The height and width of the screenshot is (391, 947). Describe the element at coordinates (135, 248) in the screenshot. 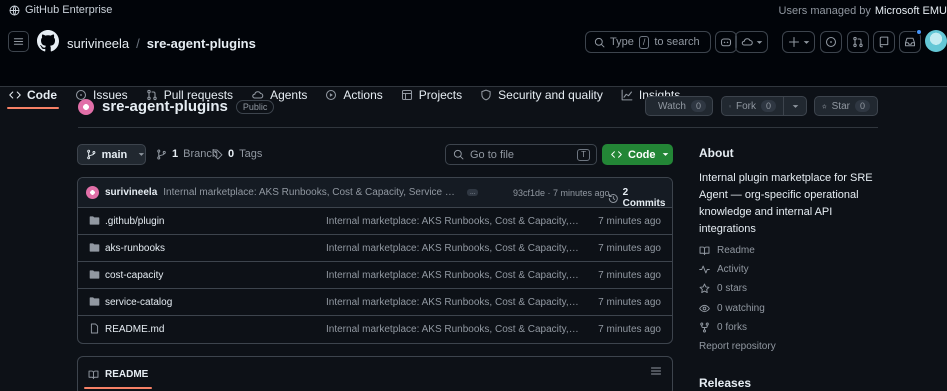

I see `file-name: aks-runbooks` at that location.